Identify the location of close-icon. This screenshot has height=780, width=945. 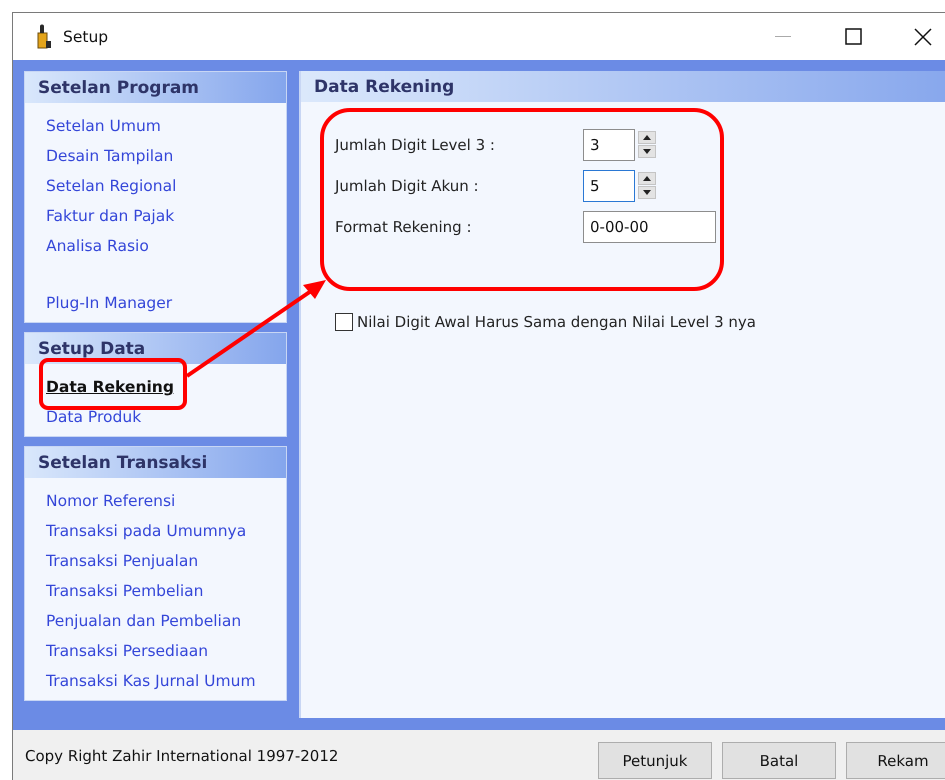
(923, 37).